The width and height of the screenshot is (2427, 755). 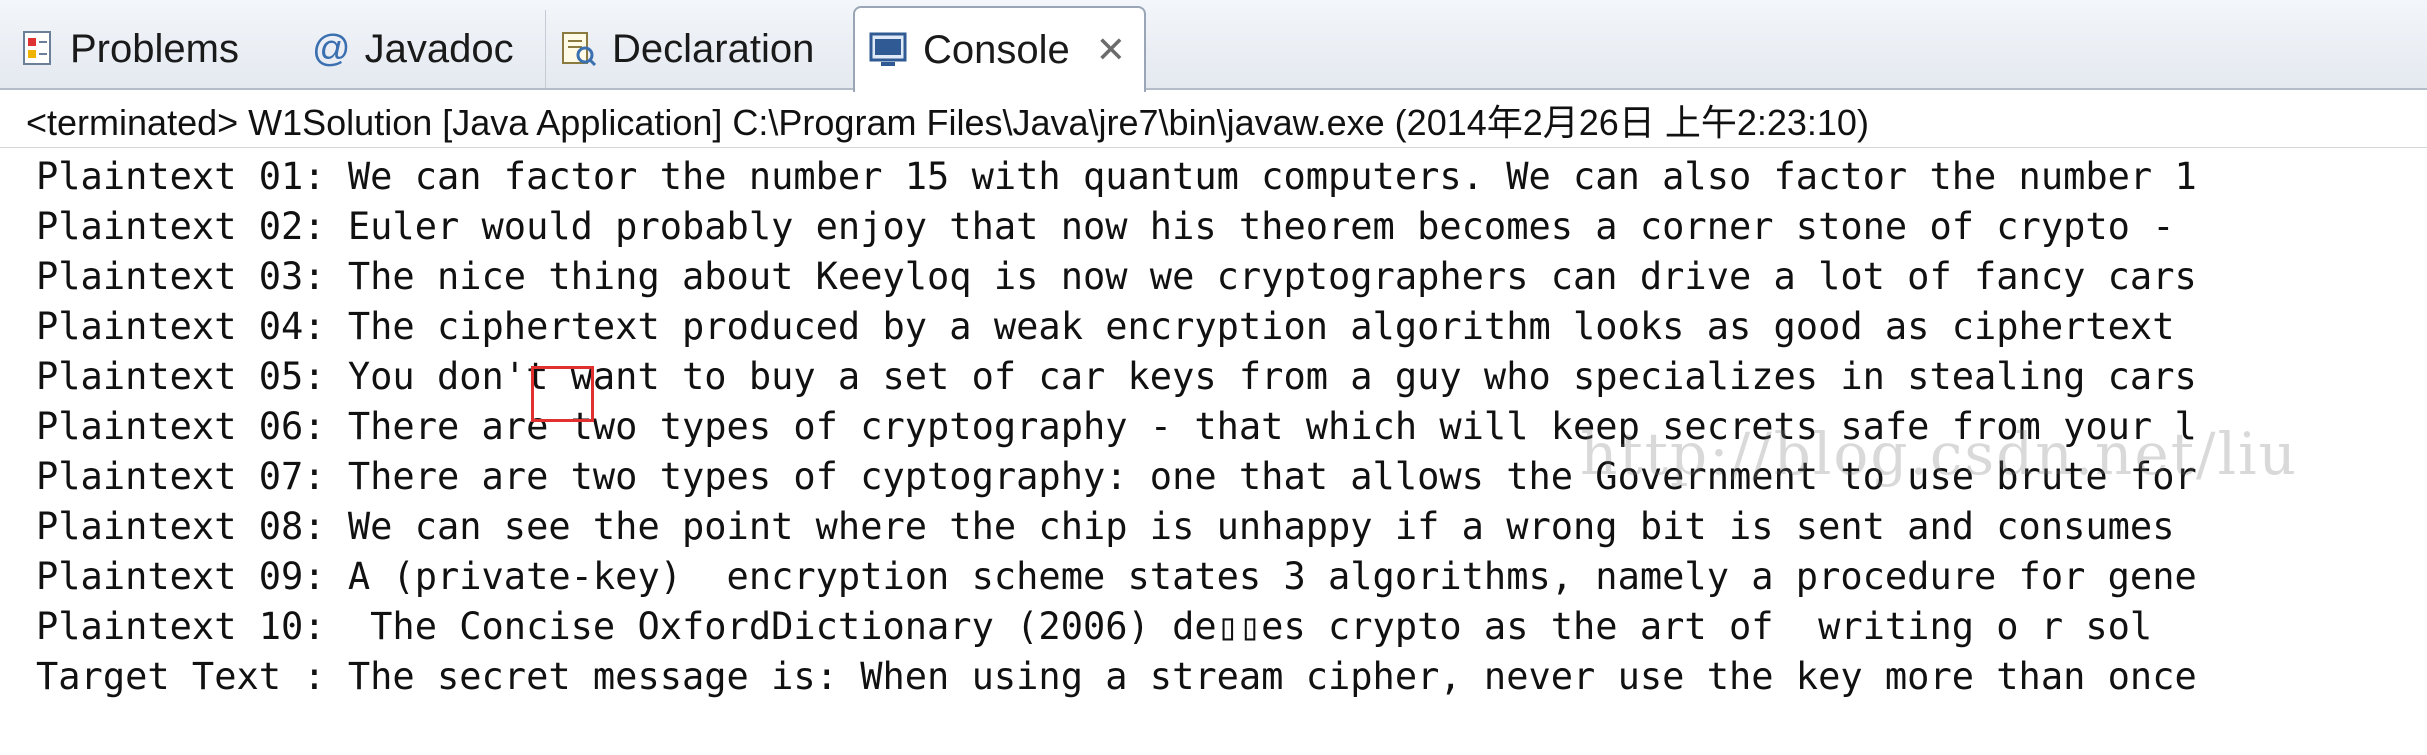 I want to click on tab-declaration: Declaration, so click(x=679, y=49).